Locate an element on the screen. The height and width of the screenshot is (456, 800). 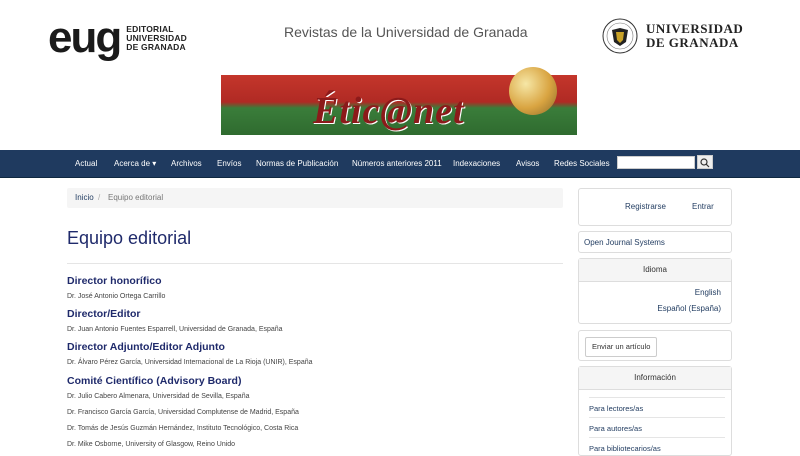
language-english-link: English is located at coordinates (708, 292).